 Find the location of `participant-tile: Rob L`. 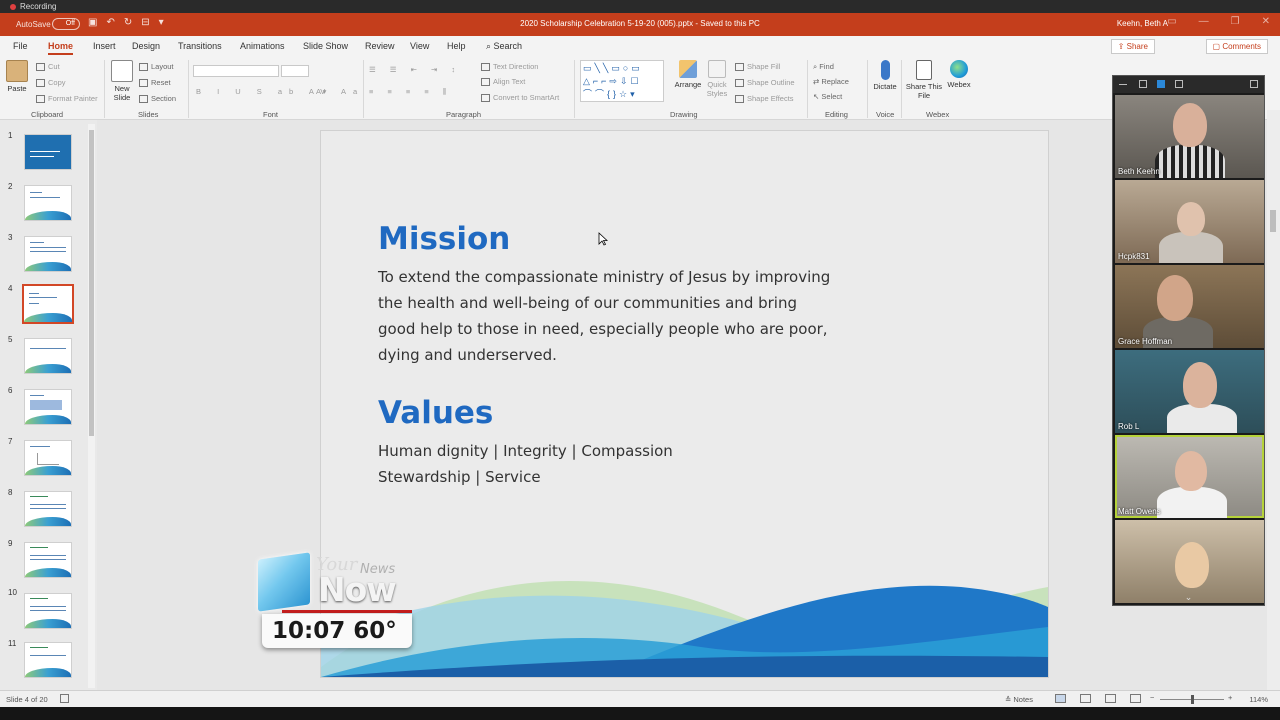

participant-tile: Rob L is located at coordinates (1189, 391).